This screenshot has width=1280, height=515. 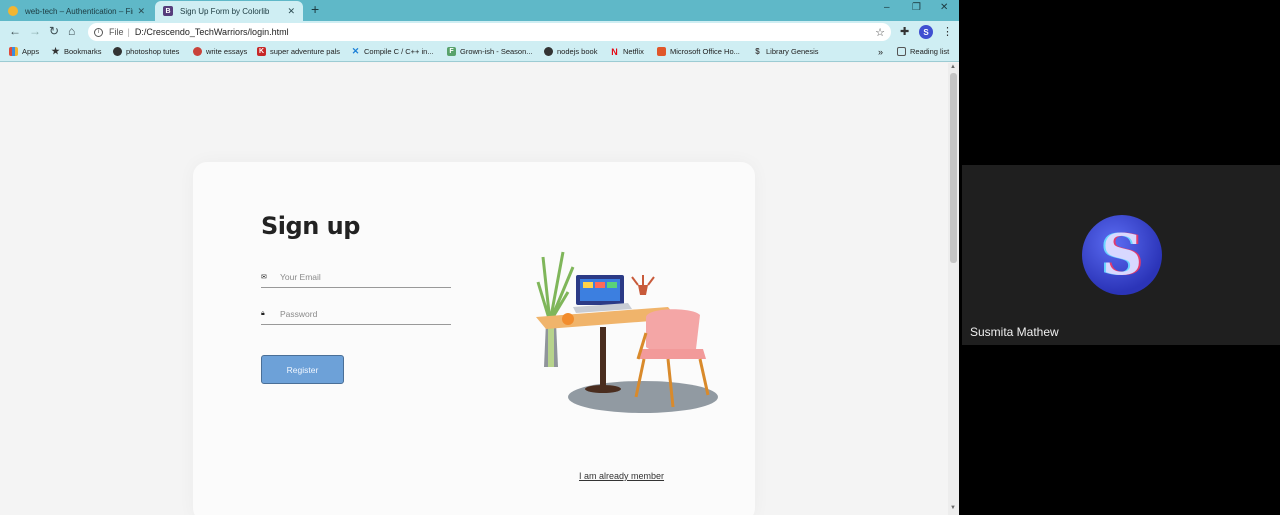 I want to click on bootstrap-favicon-icon: B, so click(x=168, y=11).